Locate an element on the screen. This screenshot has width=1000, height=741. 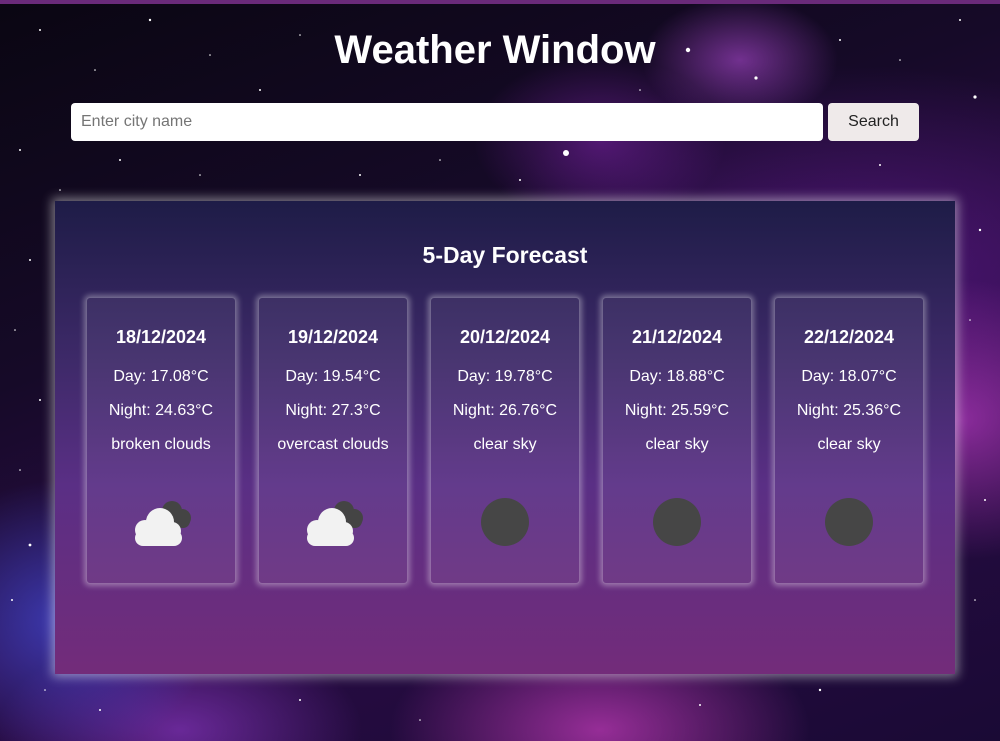
night-temperature: Night: 24.63°C is located at coordinates (161, 410).